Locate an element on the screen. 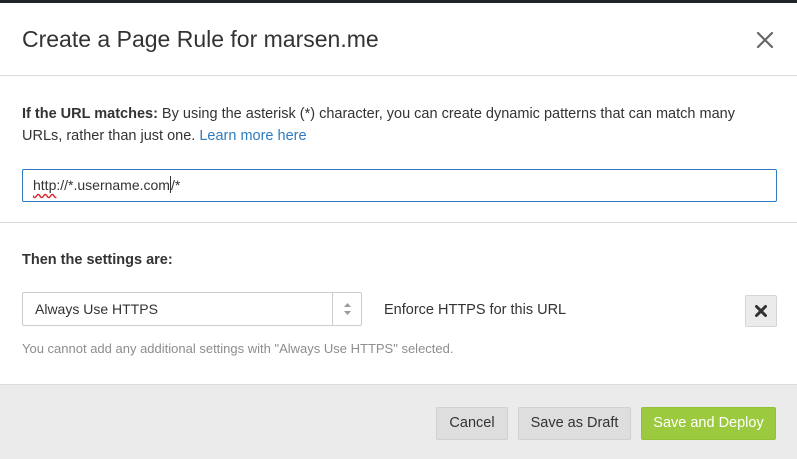  x-icon is located at coordinates (761, 311).